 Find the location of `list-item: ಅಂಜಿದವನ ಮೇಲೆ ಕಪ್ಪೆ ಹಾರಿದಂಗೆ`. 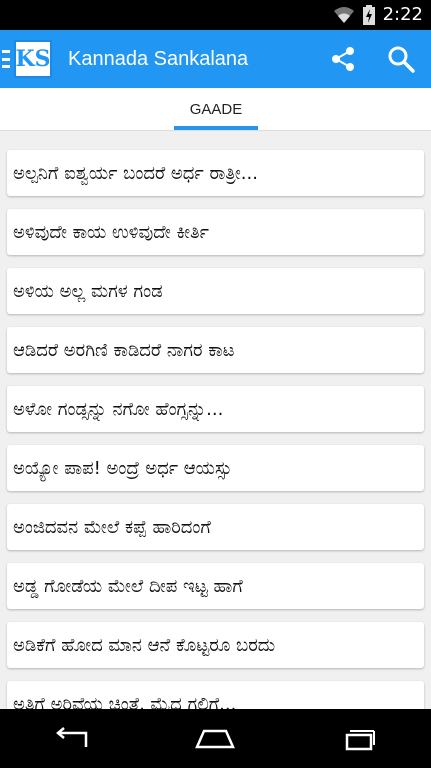

list-item: ಅಂಜಿದವನ ಮೇಲೆ ಕಪ್ಪೆ ಹಾರಿದಂಗೆ is located at coordinates (215, 527).